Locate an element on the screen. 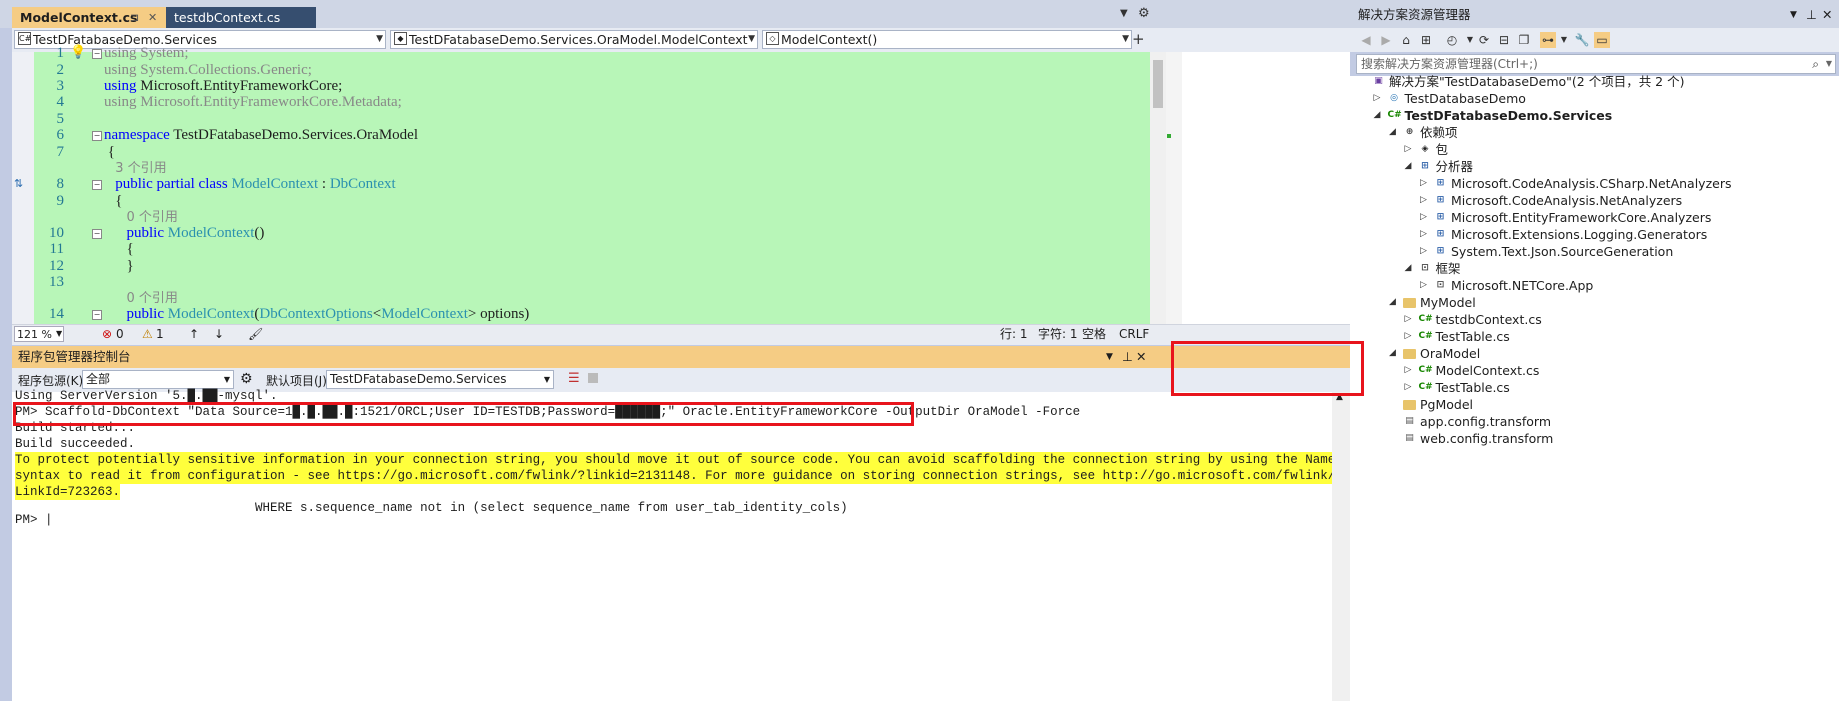 This screenshot has height=701, width=1839. stop-icon is located at coordinates (593, 378).